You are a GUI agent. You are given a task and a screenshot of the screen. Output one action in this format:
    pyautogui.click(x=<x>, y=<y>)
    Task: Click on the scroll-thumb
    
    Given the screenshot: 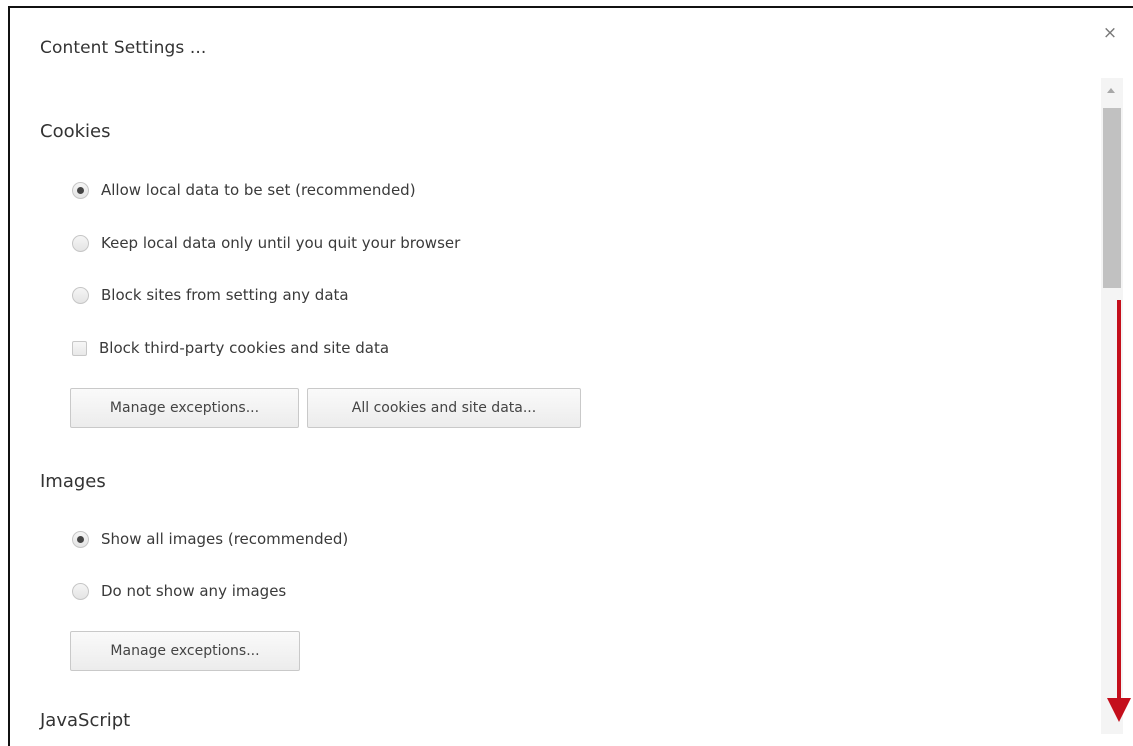 What is the action you would take?
    pyautogui.click(x=1112, y=198)
    